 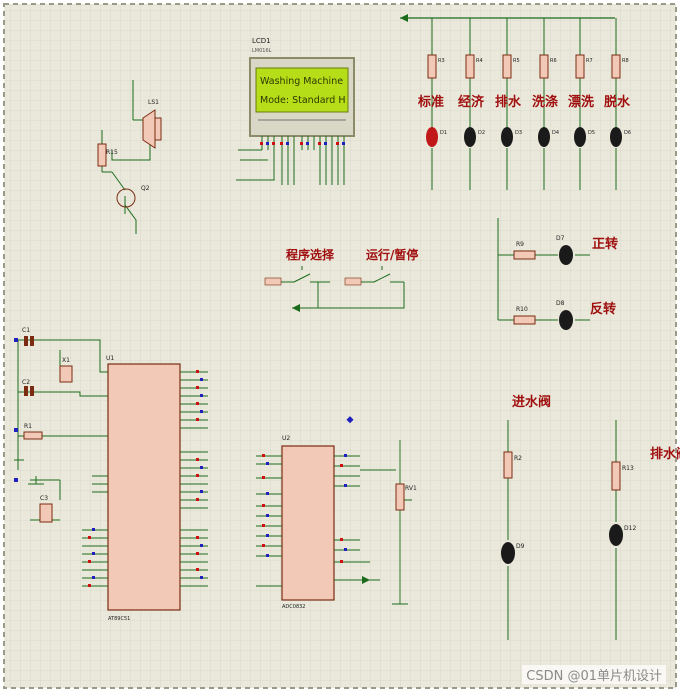 I want to click on mode-led-6-ref: D6, so click(x=627, y=133).